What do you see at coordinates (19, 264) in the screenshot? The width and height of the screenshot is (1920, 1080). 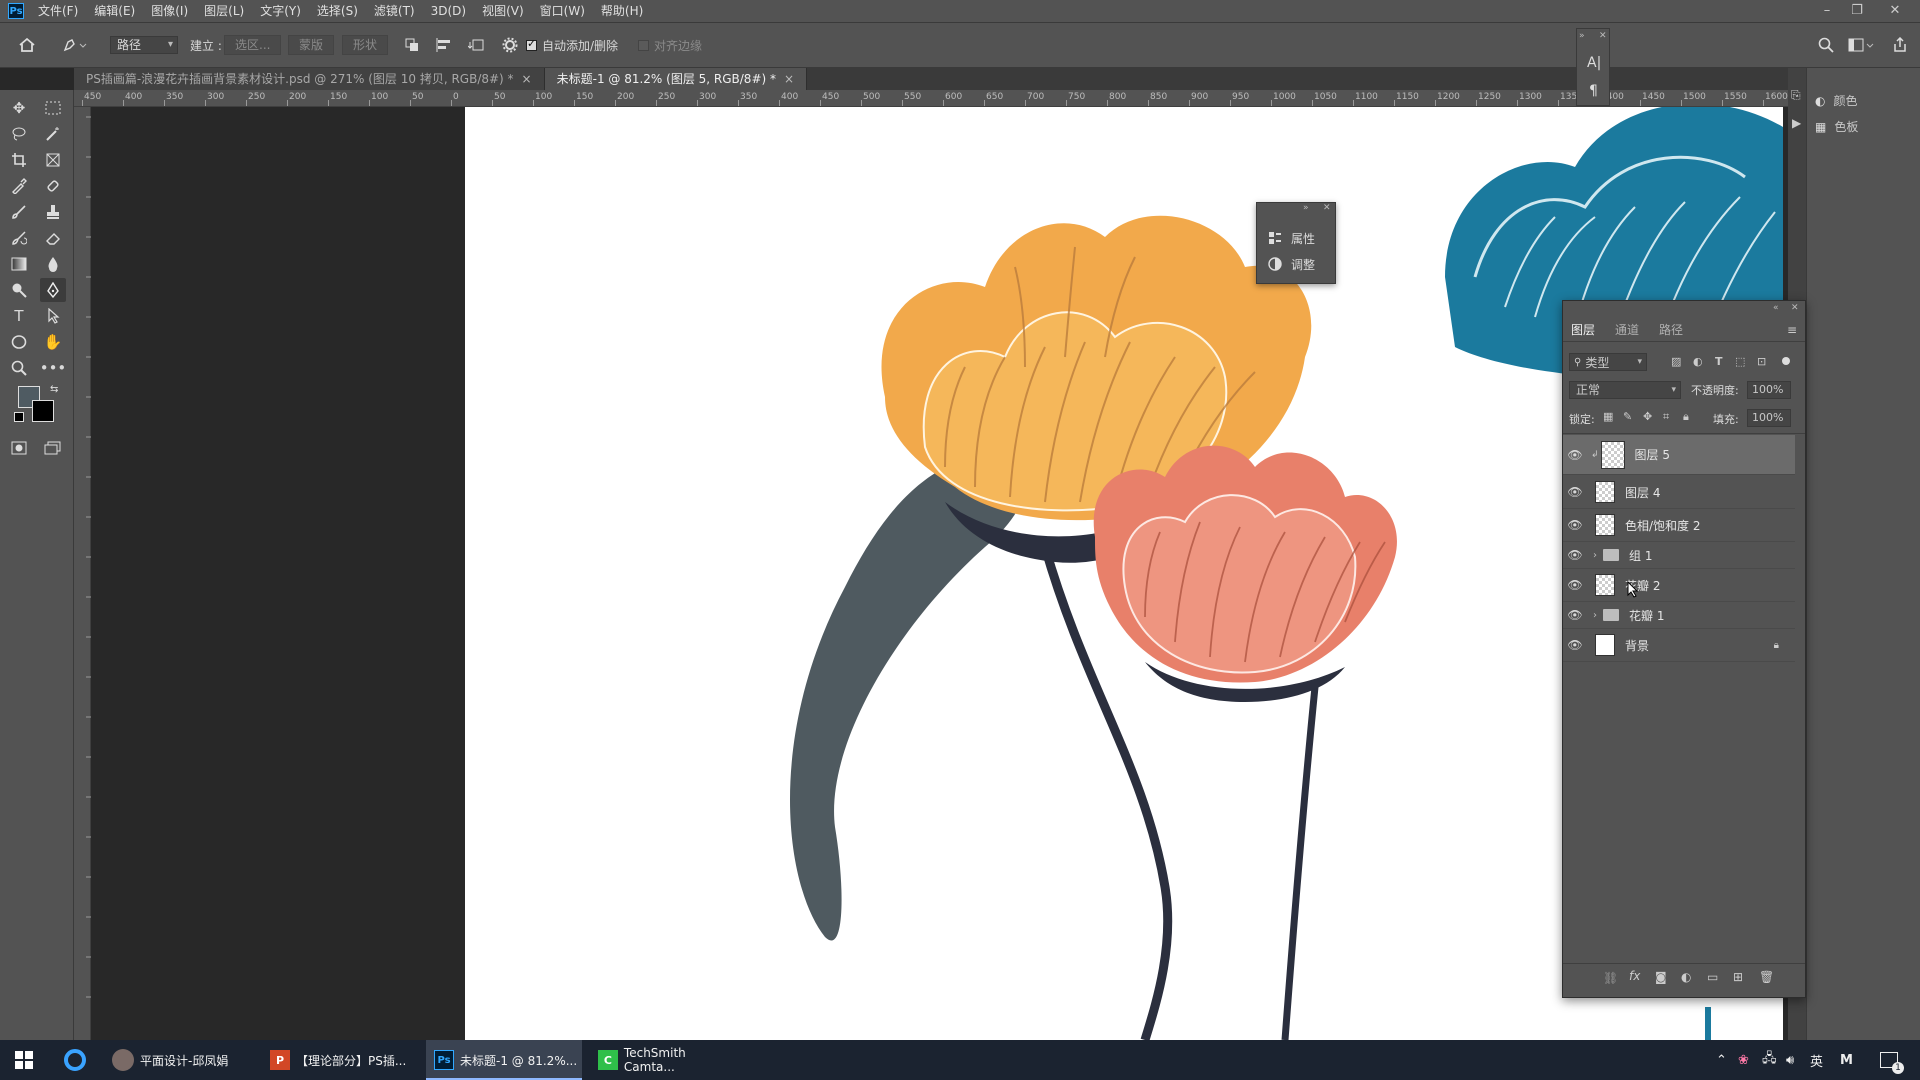 I see `gradient-tool-icon` at bounding box center [19, 264].